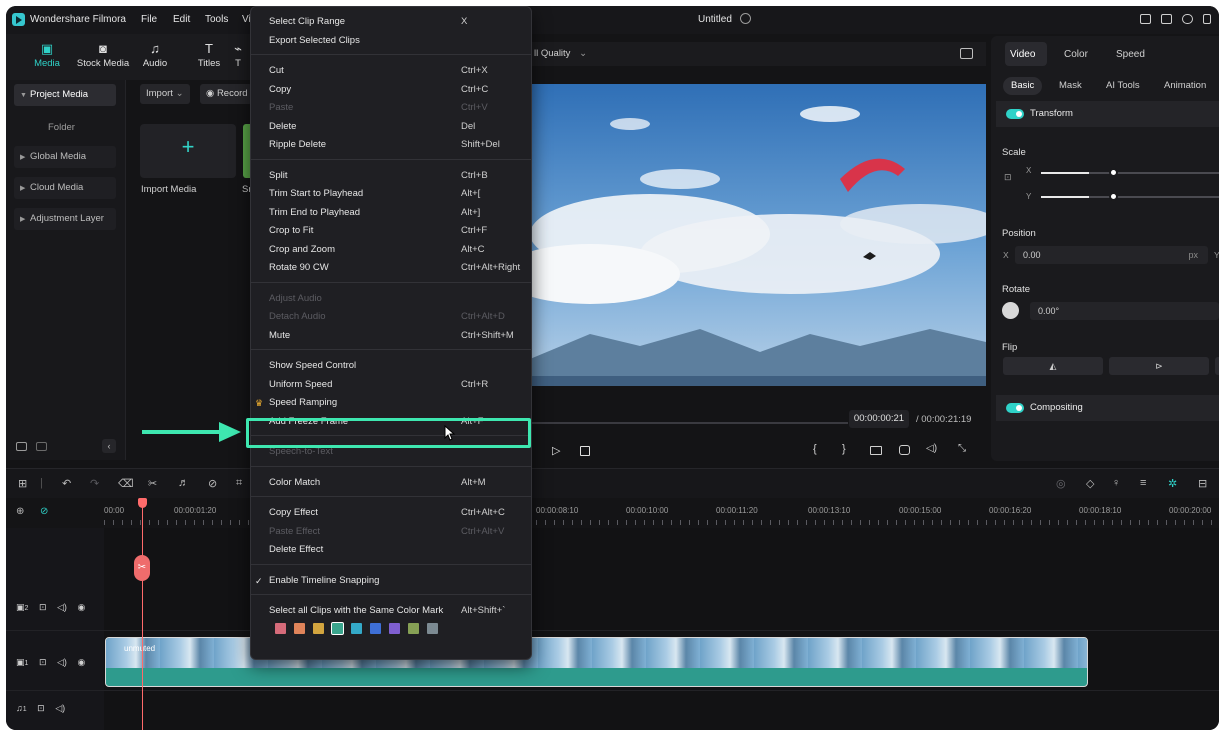 The height and width of the screenshot is (736, 1225). What do you see at coordinates (395, 336) in the screenshot?
I see `menu-item-mute: Mute Ctrl+Shift+M` at bounding box center [395, 336].